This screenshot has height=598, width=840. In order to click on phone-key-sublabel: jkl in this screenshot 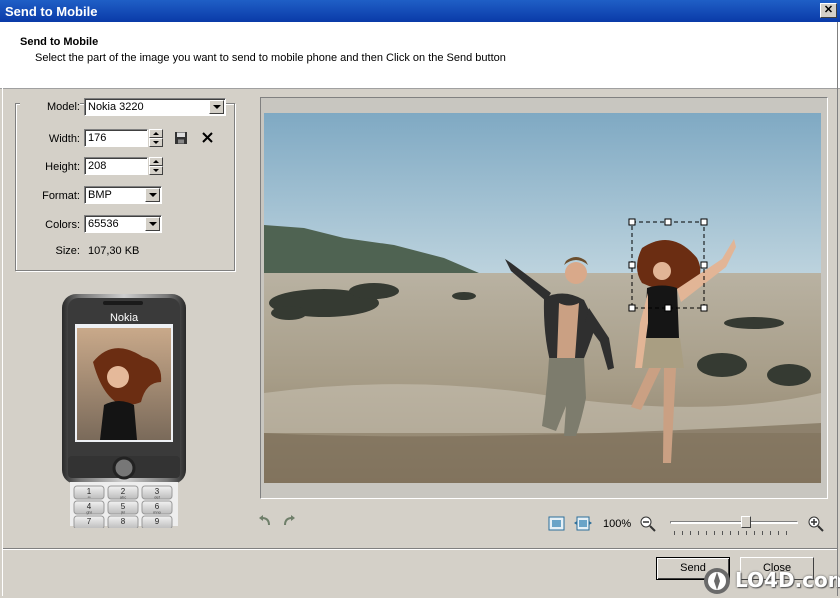, I will do `click(122, 512)`.